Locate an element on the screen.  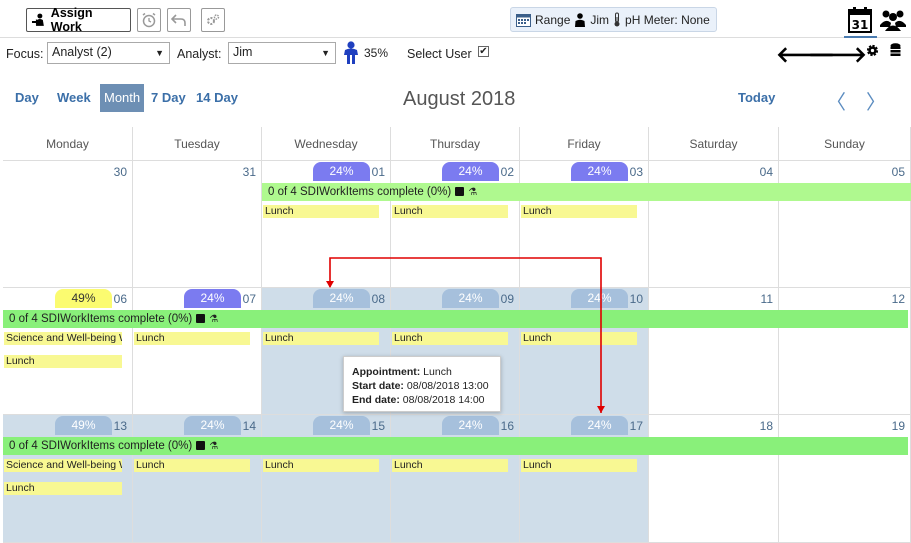
annotation-arrowhead-top is located at coordinates (330, 284).